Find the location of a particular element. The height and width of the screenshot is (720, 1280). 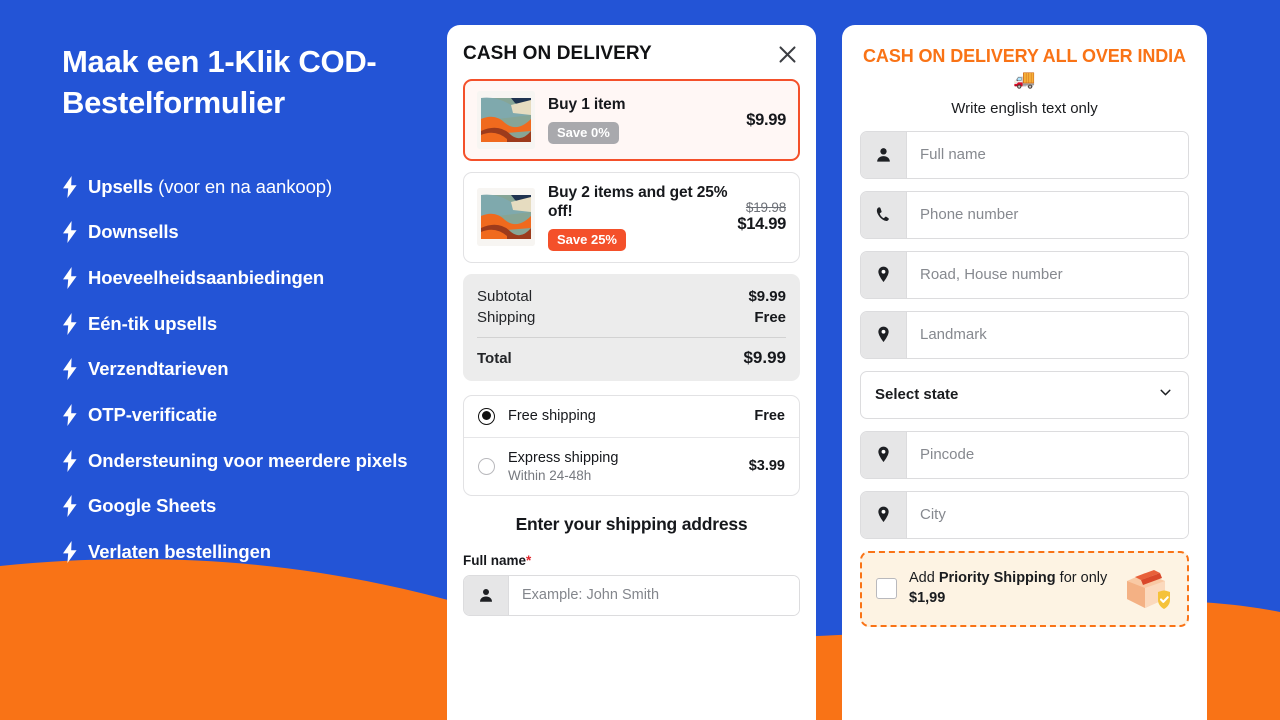

shipping-option-free: Free shipping Free is located at coordinates (631, 416).